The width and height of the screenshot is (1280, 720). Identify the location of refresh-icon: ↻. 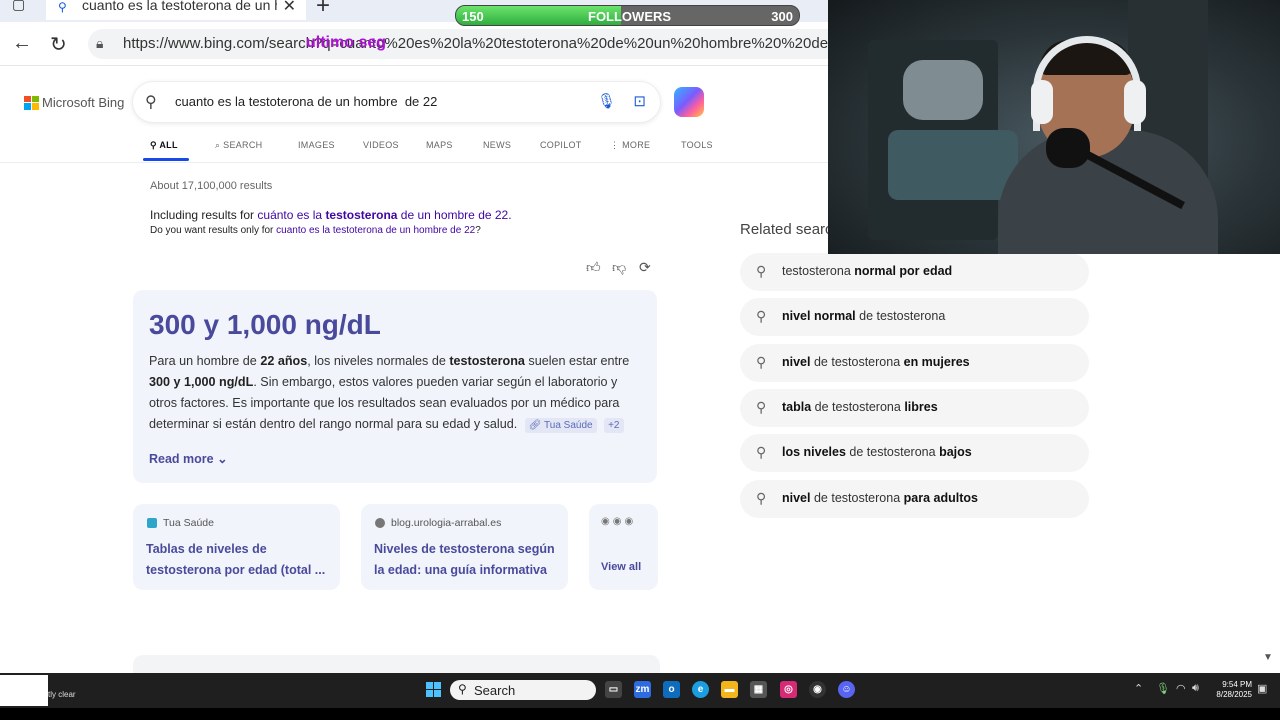
(58, 44).